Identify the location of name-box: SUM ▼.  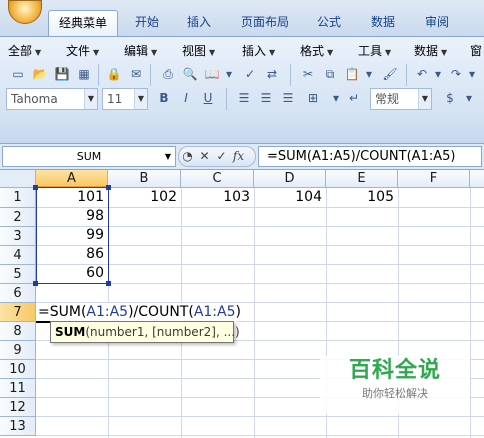
(89, 156).